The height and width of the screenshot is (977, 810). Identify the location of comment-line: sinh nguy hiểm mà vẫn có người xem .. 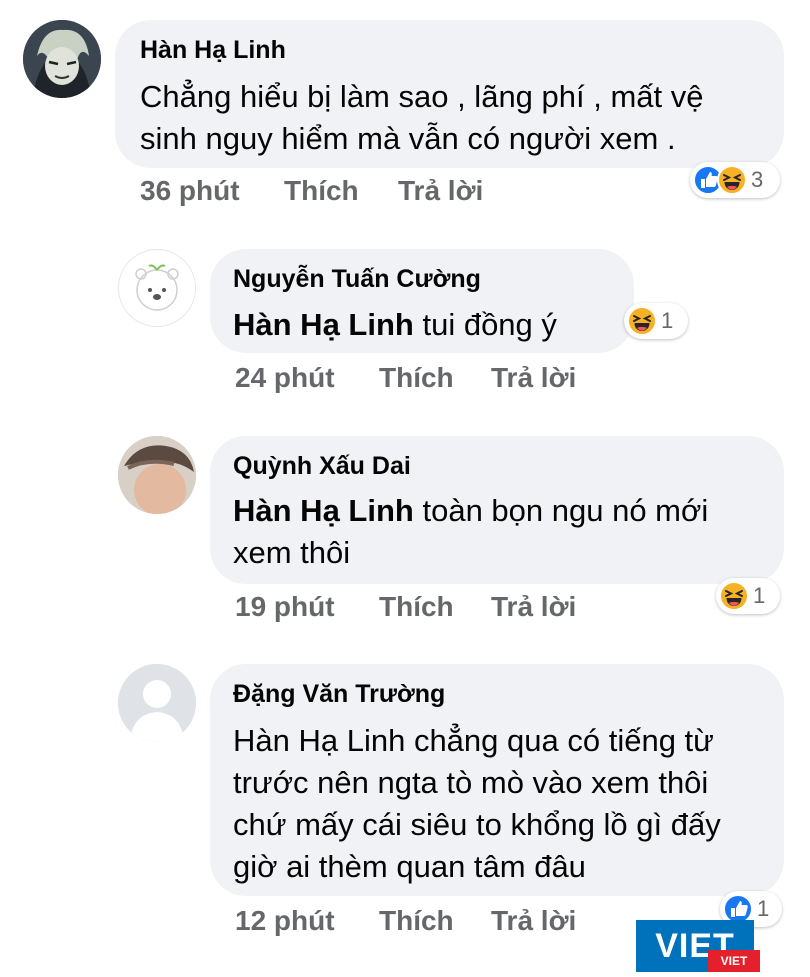
(408, 138).